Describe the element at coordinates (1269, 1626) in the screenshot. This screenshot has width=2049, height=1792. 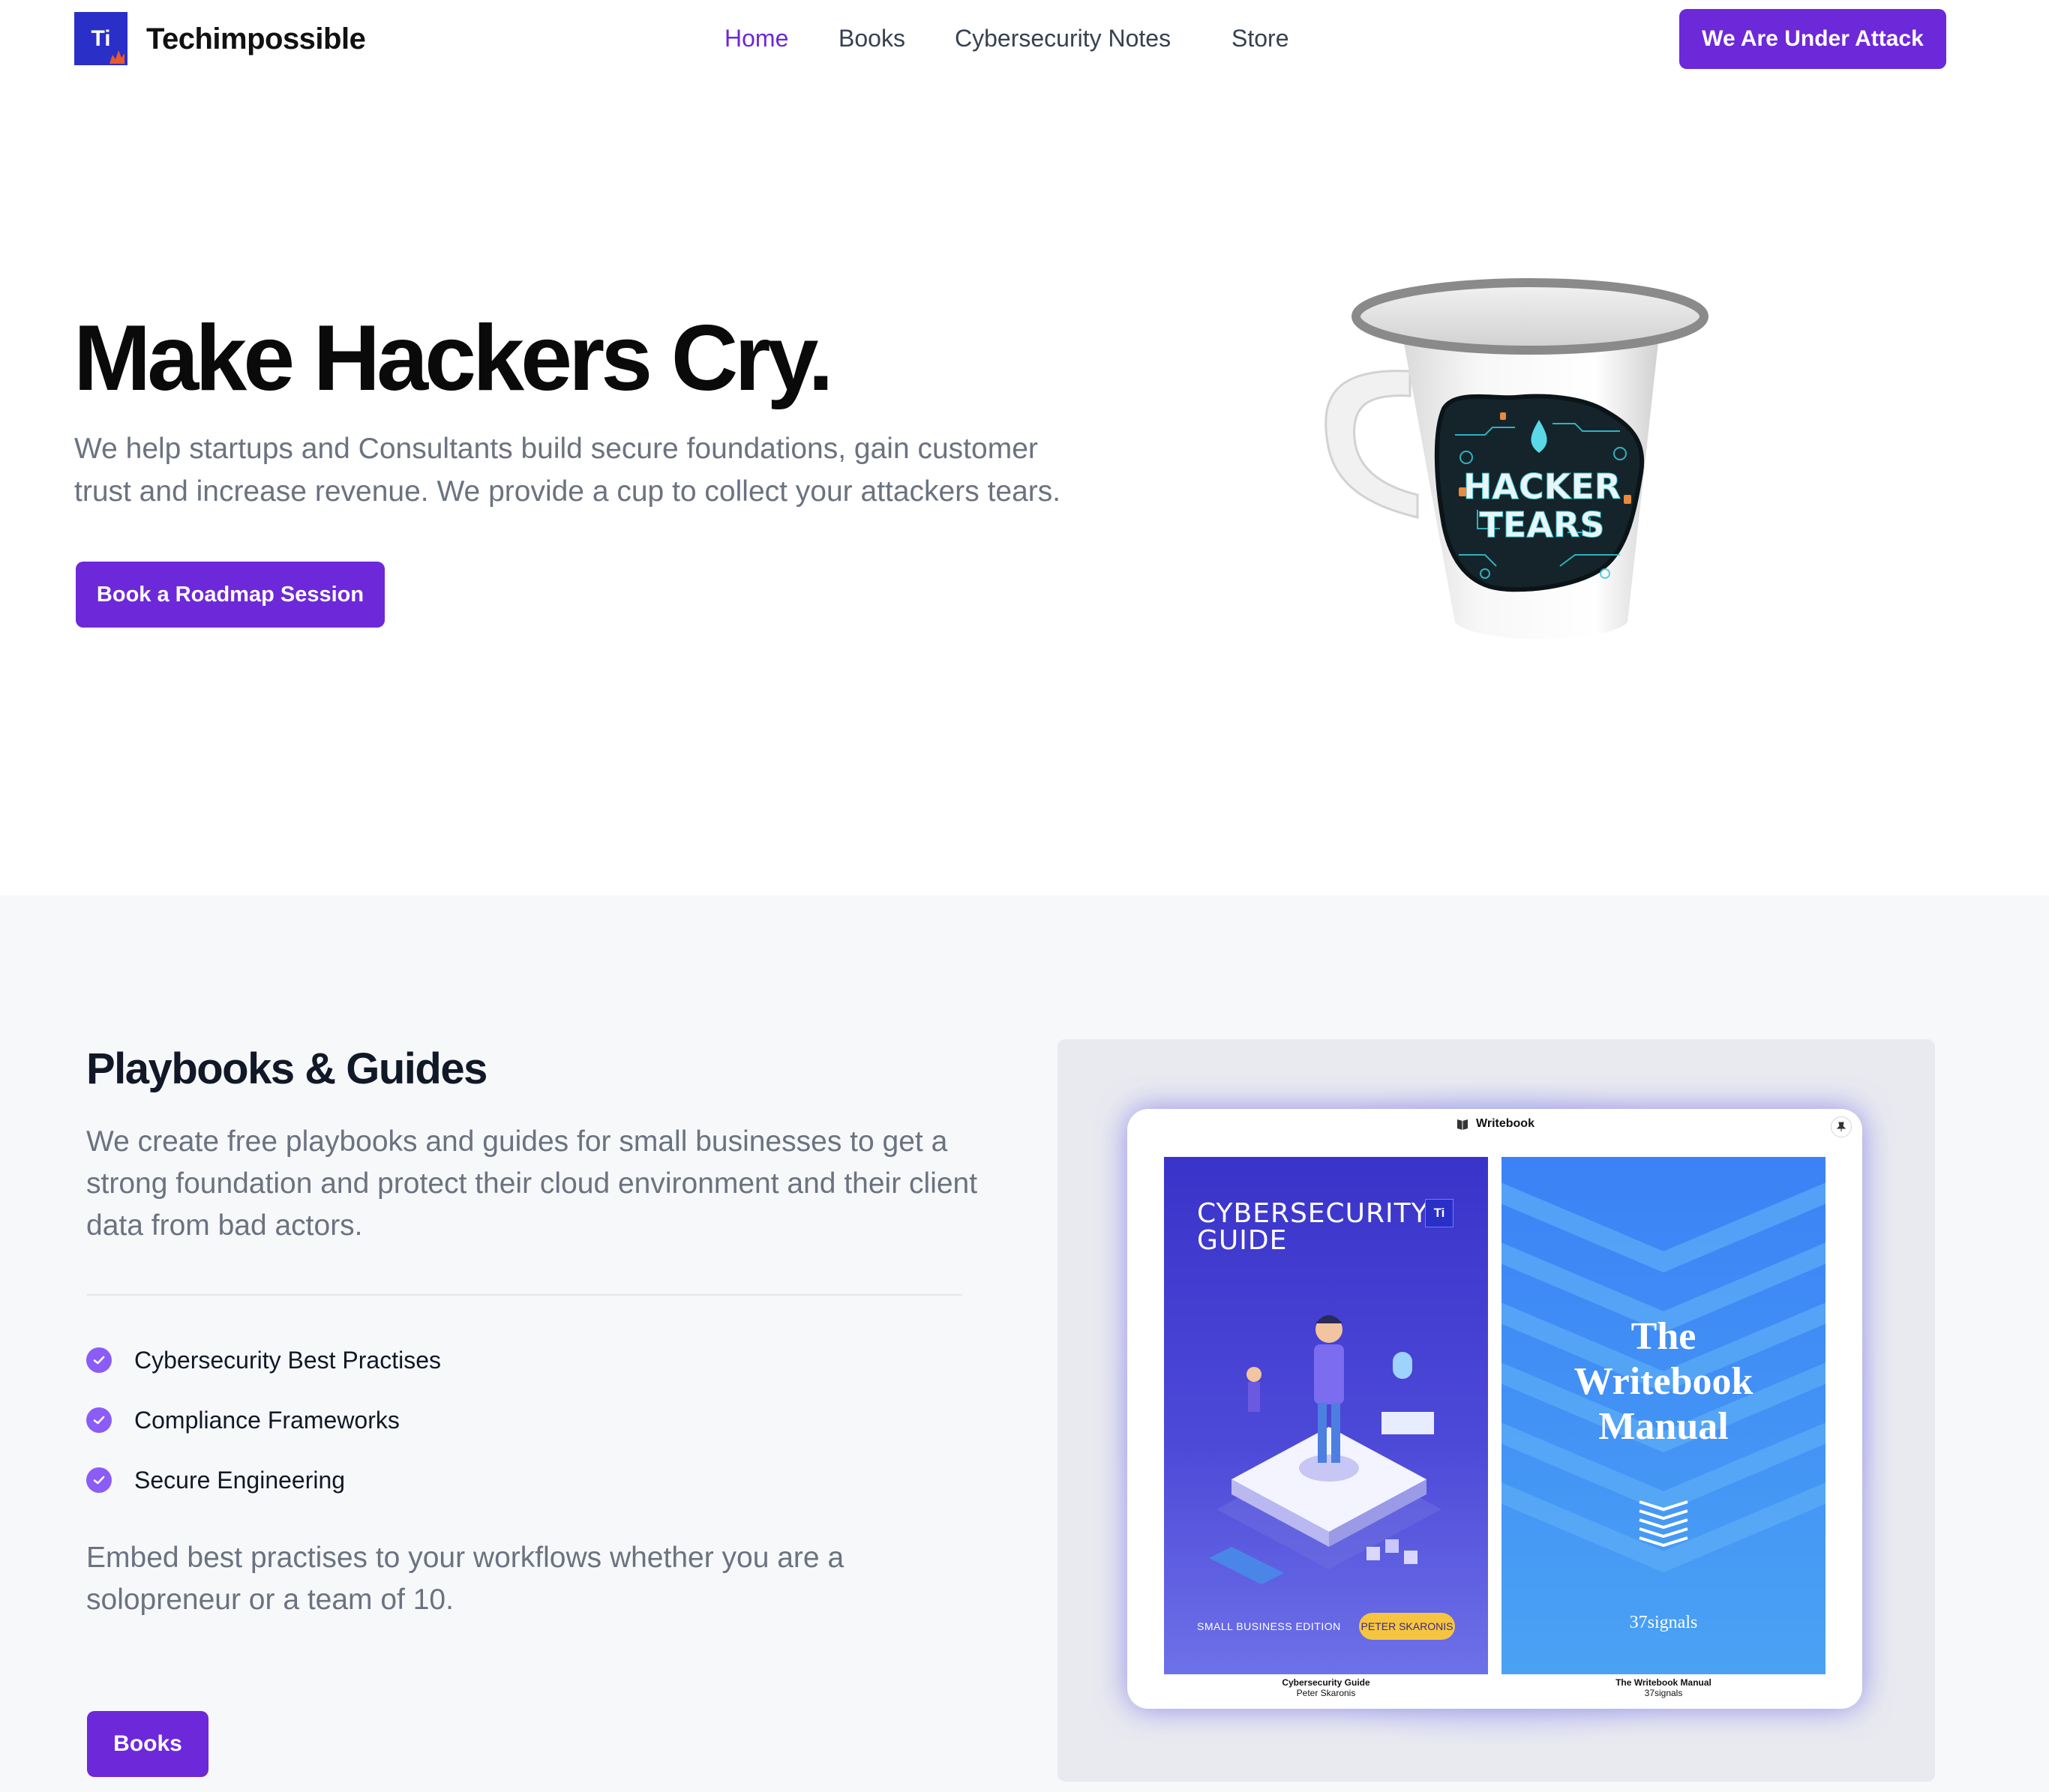
I see `cover-edition: SMALL BUSINESS EDITION` at that location.